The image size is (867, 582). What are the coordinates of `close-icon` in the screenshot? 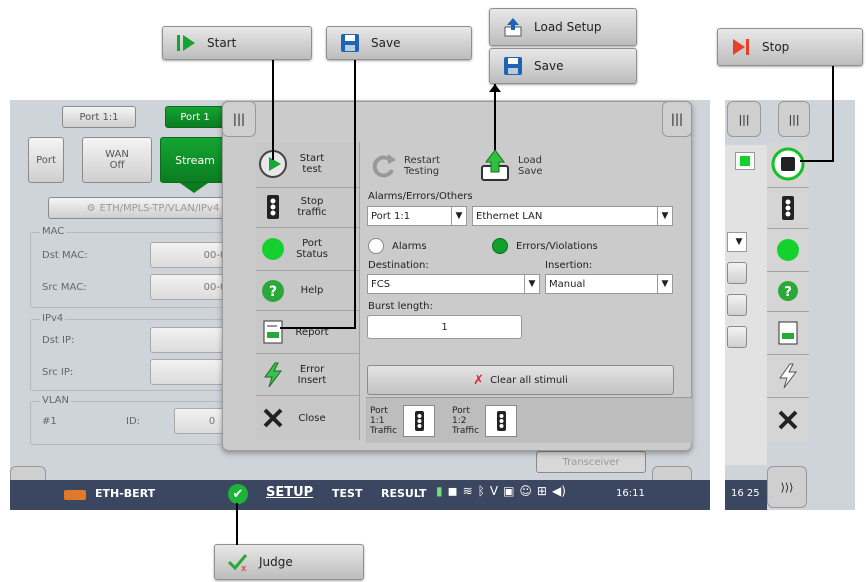 It's located at (788, 420).